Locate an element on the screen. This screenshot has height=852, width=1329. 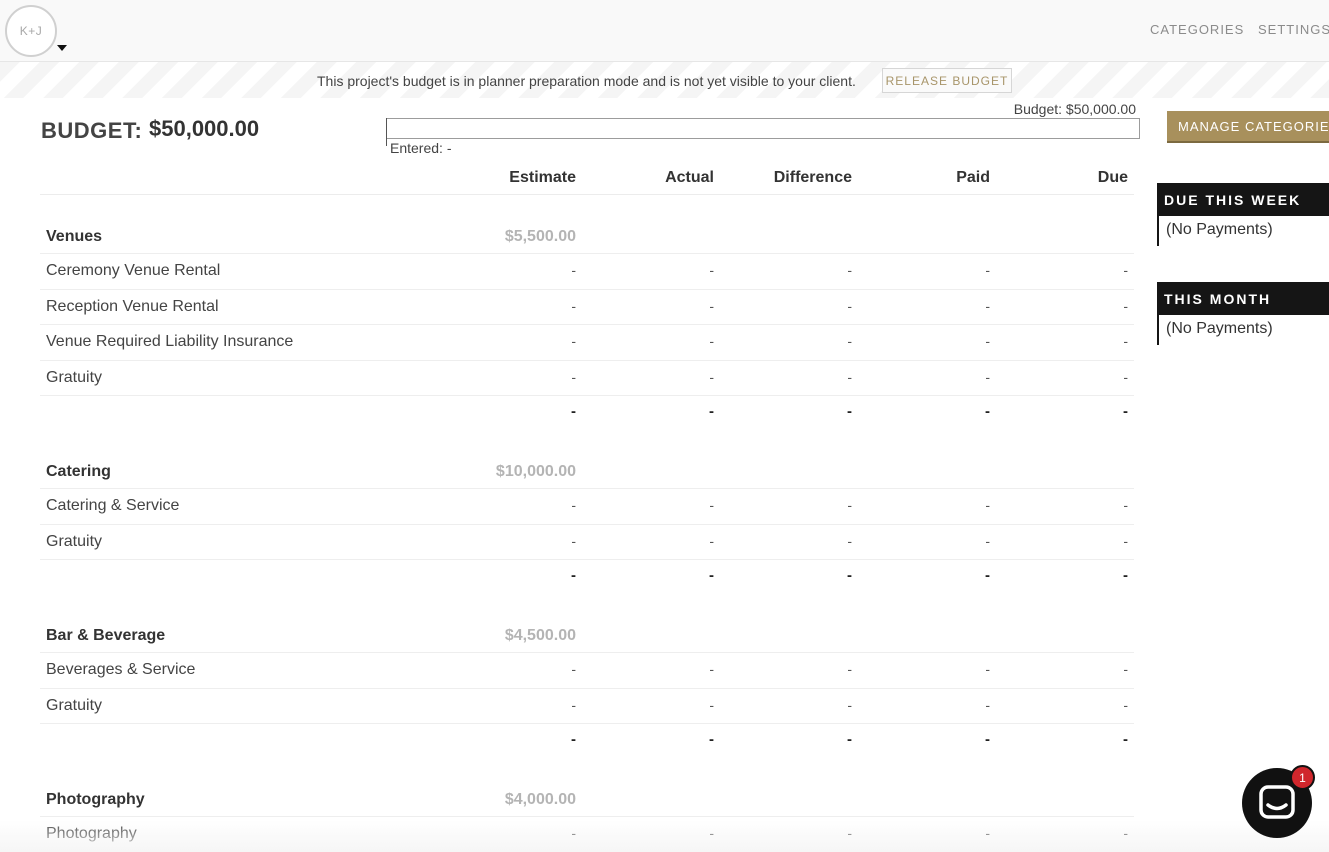
caret-down-icon is located at coordinates (62, 48).